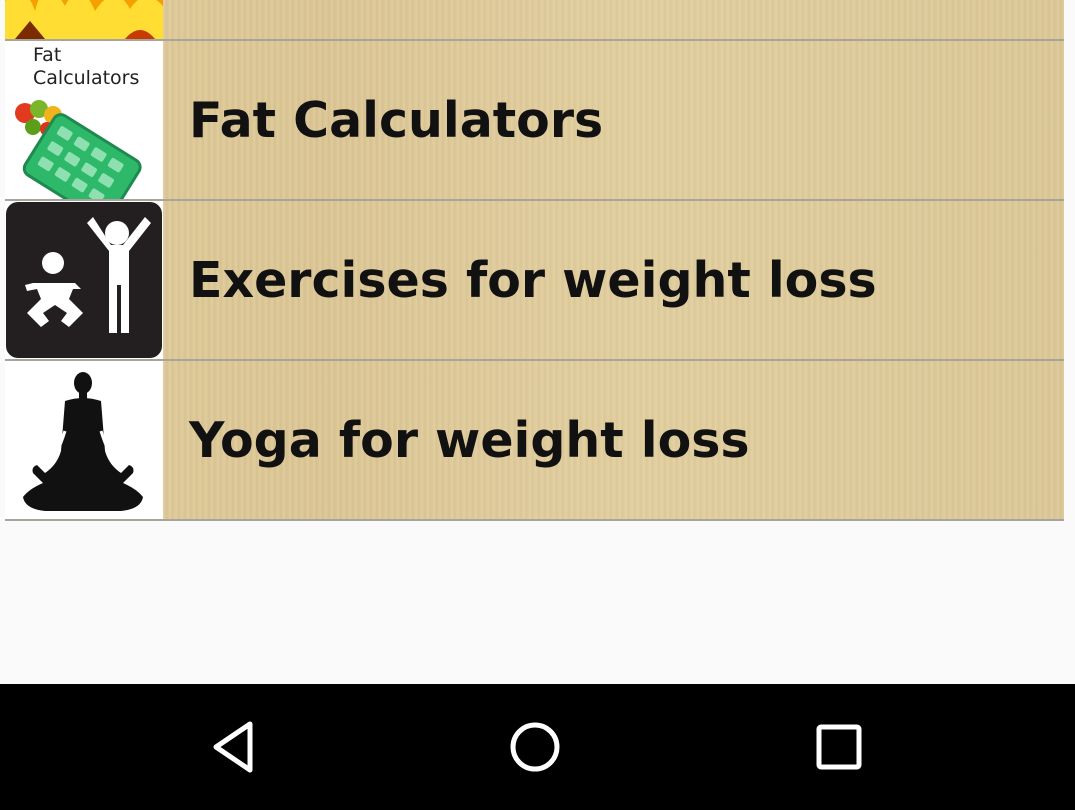 This screenshot has width=1075, height=810. I want to click on back-icon, so click(233, 747).